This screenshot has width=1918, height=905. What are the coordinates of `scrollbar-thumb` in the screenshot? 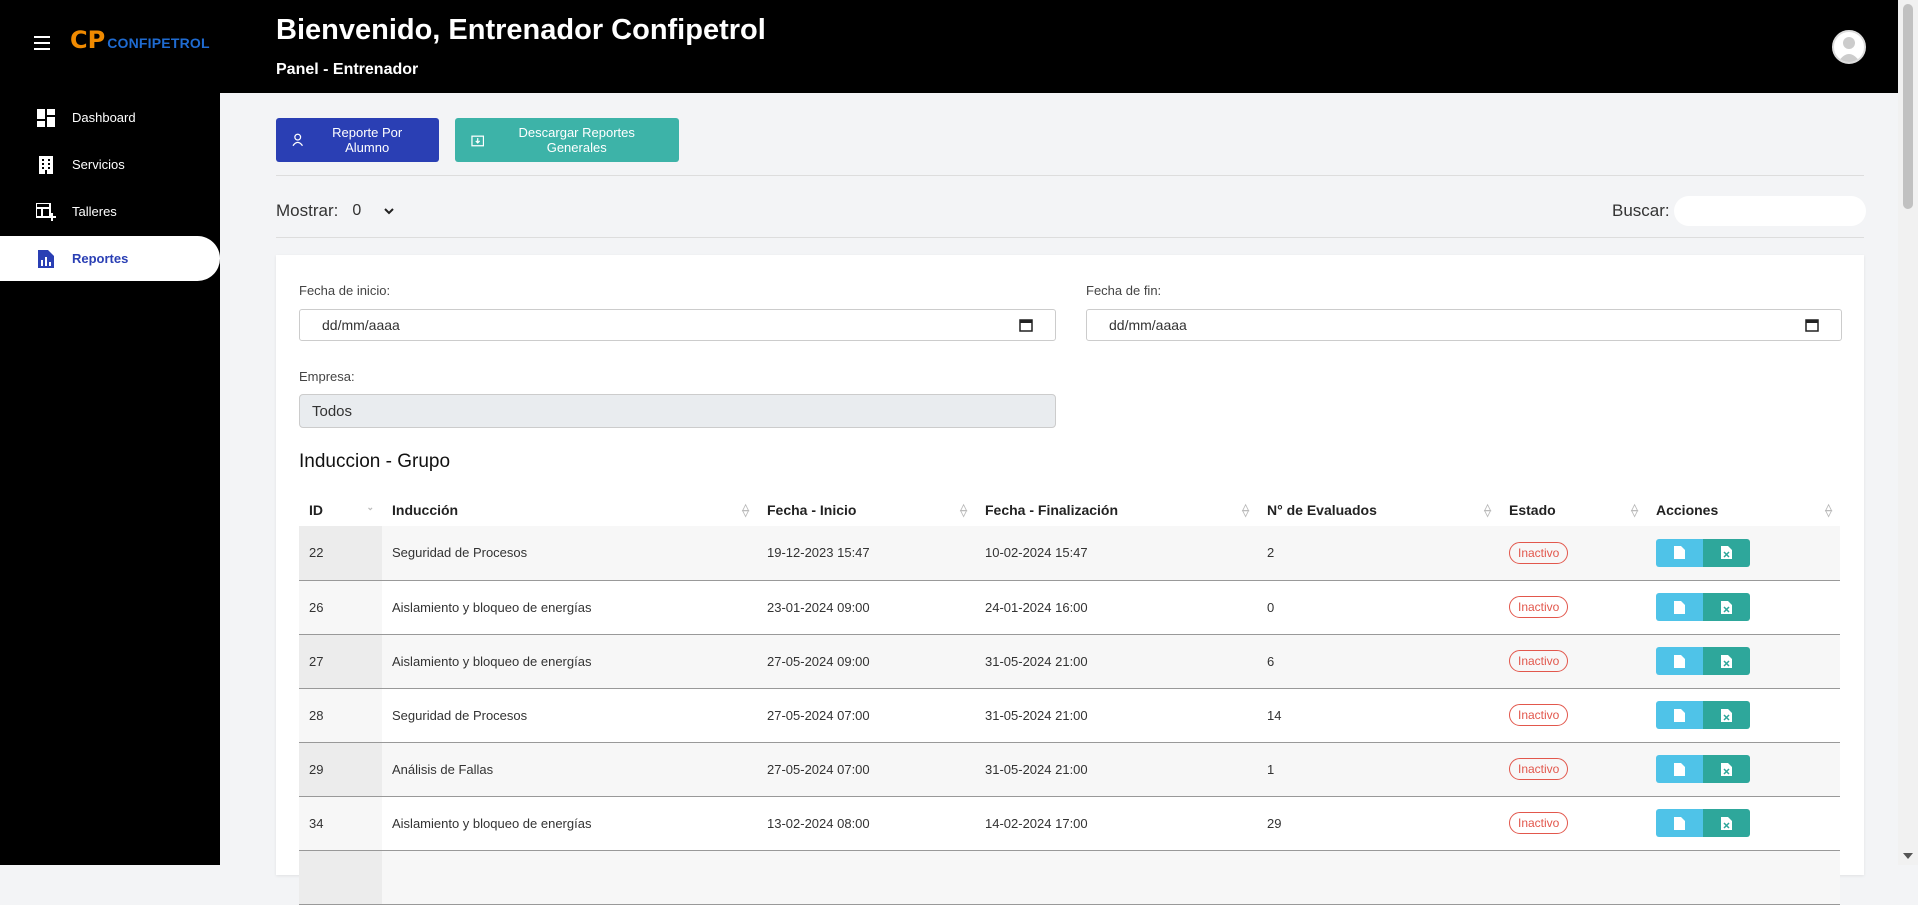 It's located at (1908, 106).